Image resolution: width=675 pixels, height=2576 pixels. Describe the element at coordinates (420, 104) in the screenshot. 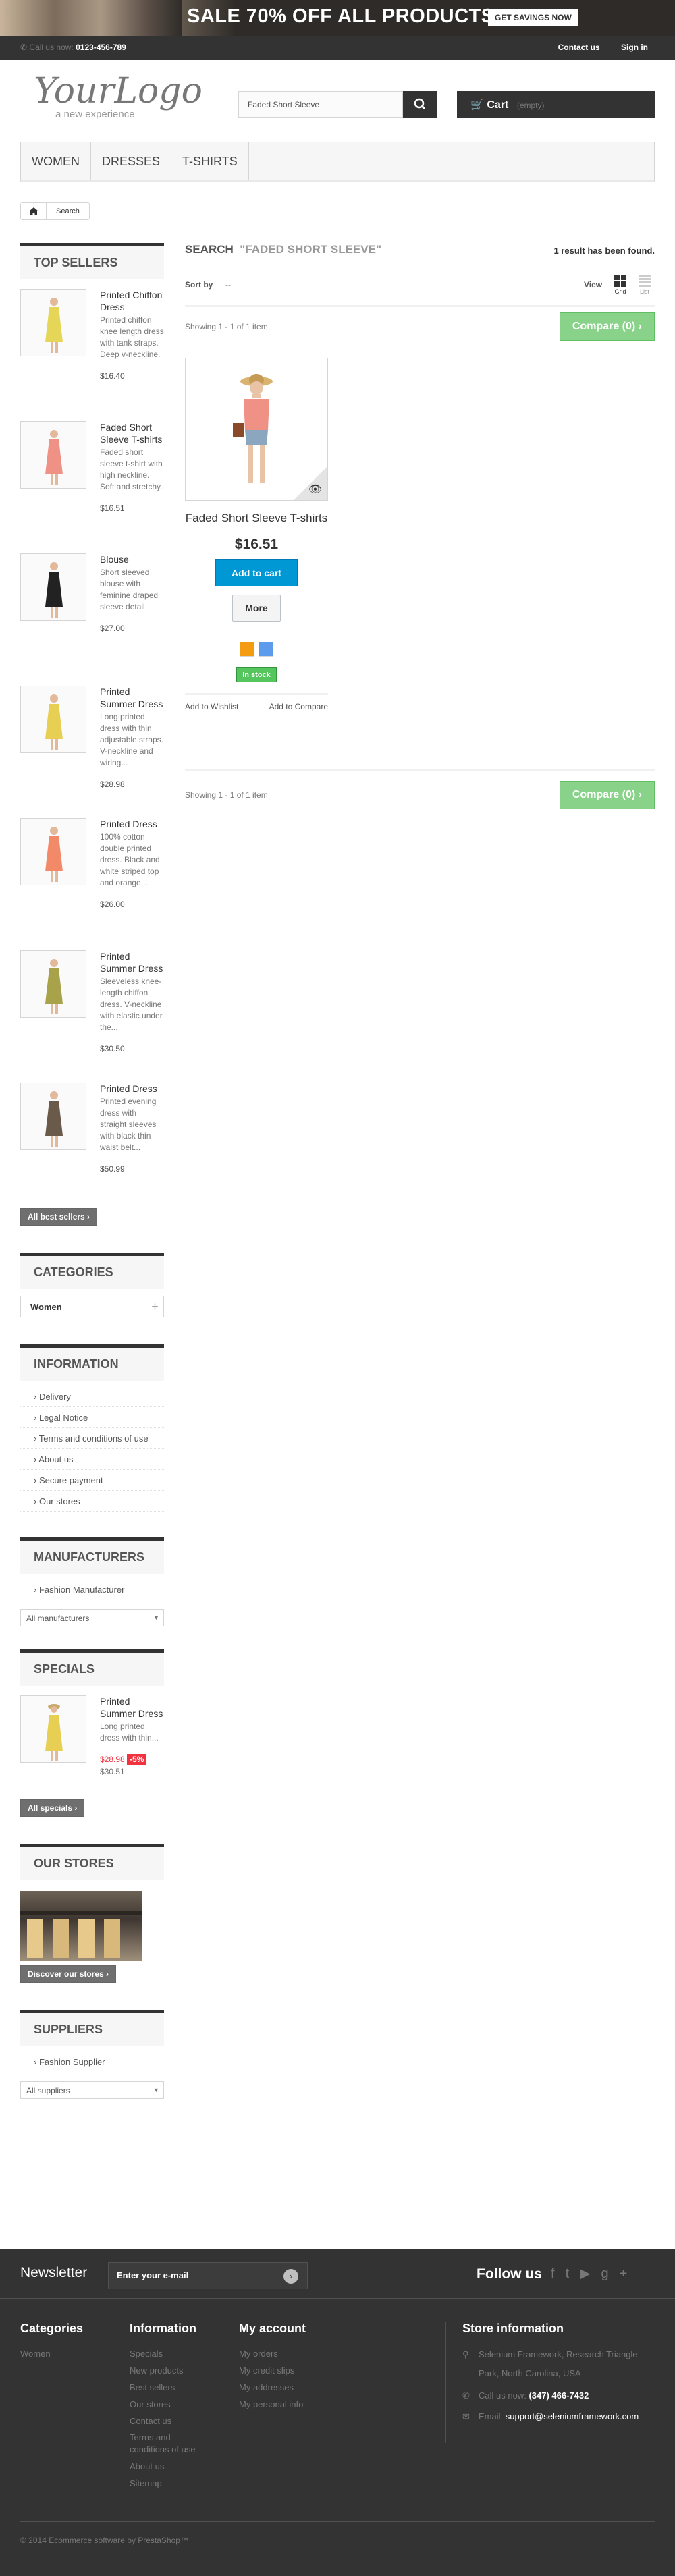

I see `search-button` at that location.